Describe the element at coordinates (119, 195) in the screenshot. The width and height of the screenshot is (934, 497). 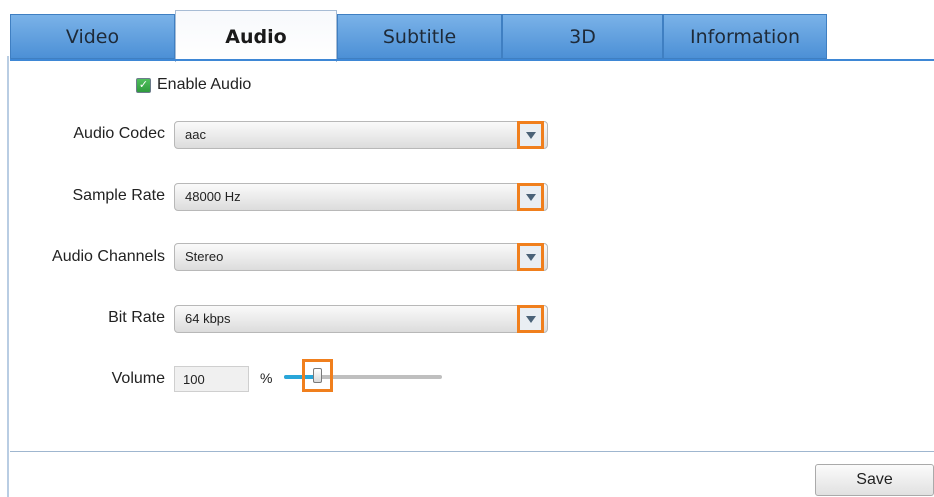
I see `sample-rate-label: Sample Rate` at that location.